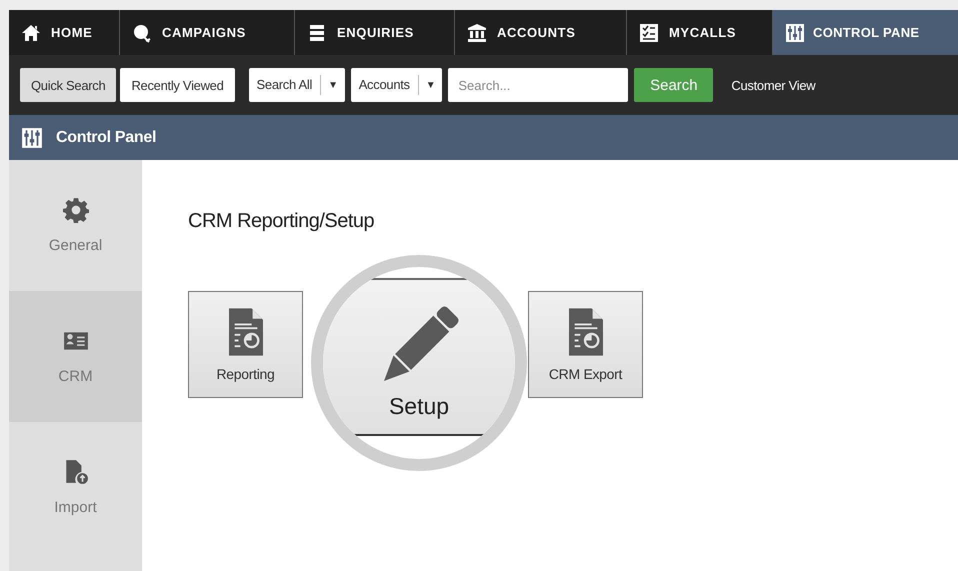 This screenshot has height=571, width=958. What do you see at coordinates (204, 32) in the screenshot?
I see `nav-tab-label: CAMPAIGNS` at bounding box center [204, 32].